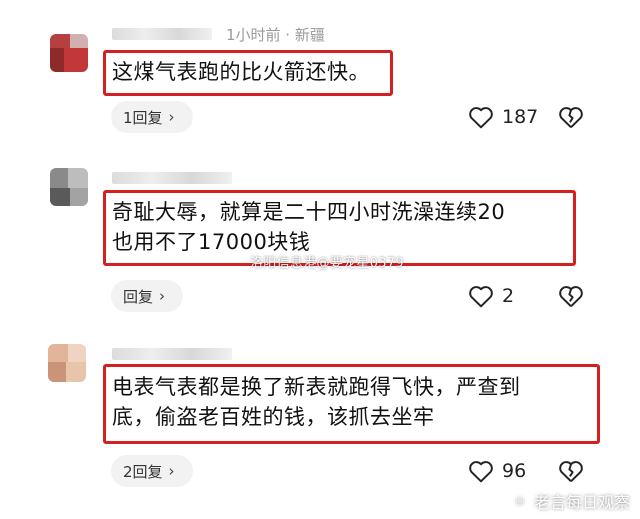 Image resolution: width=640 pixels, height=519 pixels. I want to click on like-button: 187, so click(503, 117).